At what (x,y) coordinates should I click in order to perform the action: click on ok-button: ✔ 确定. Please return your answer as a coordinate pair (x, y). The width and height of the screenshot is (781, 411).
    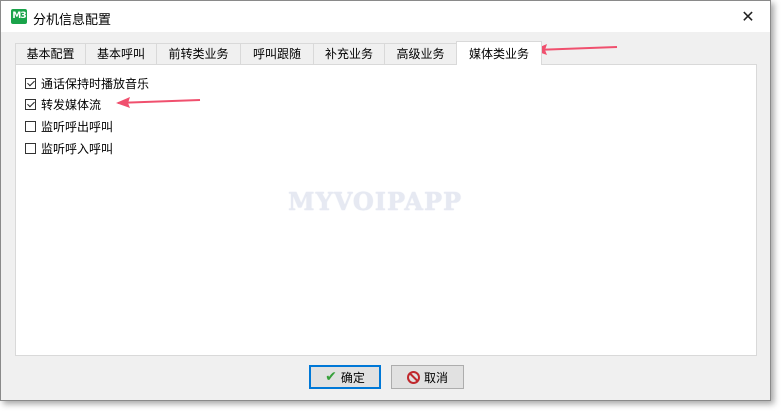
    Looking at the image, I should click on (345, 377).